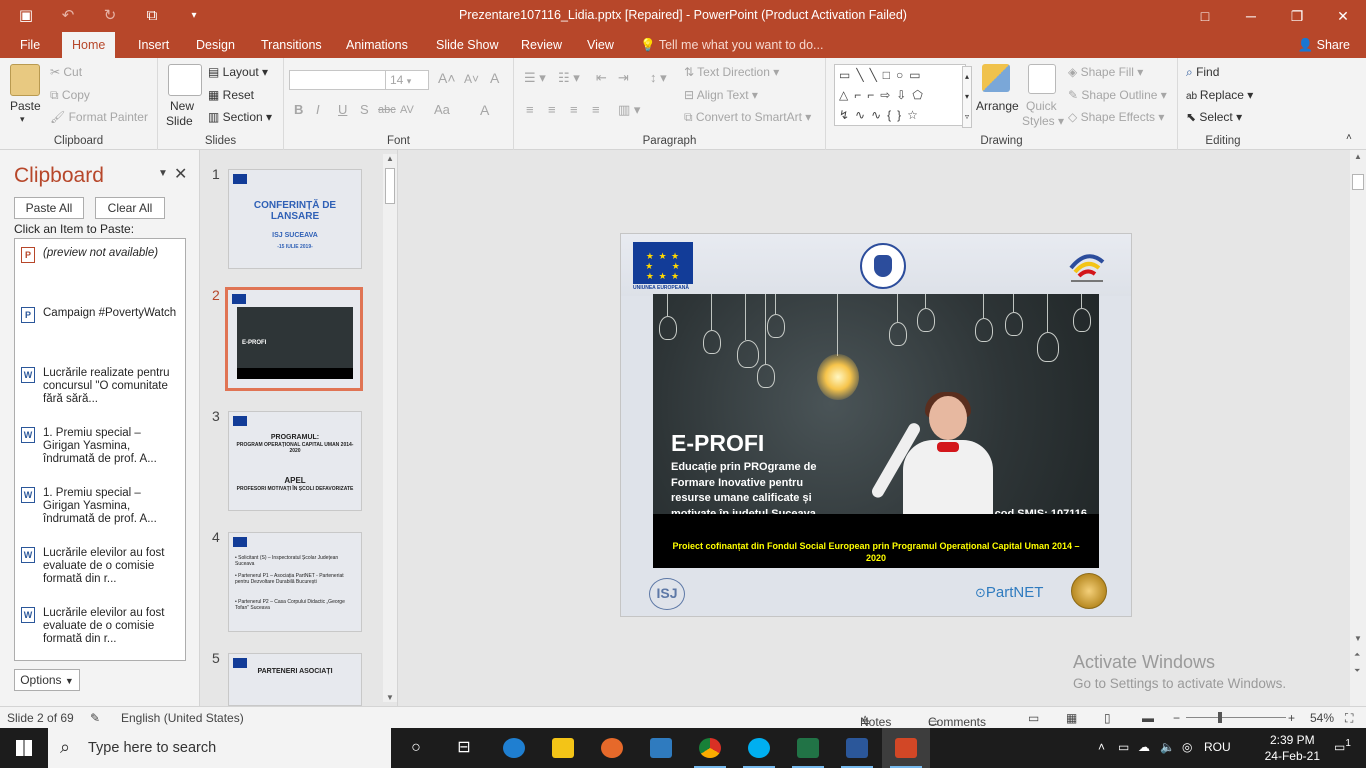 This screenshot has height=768, width=1366. Describe the element at coordinates (295, 679) in the screenshot. I see `slide-thumbnail-5: PARTENERI ASOCIAȚI` at that location.